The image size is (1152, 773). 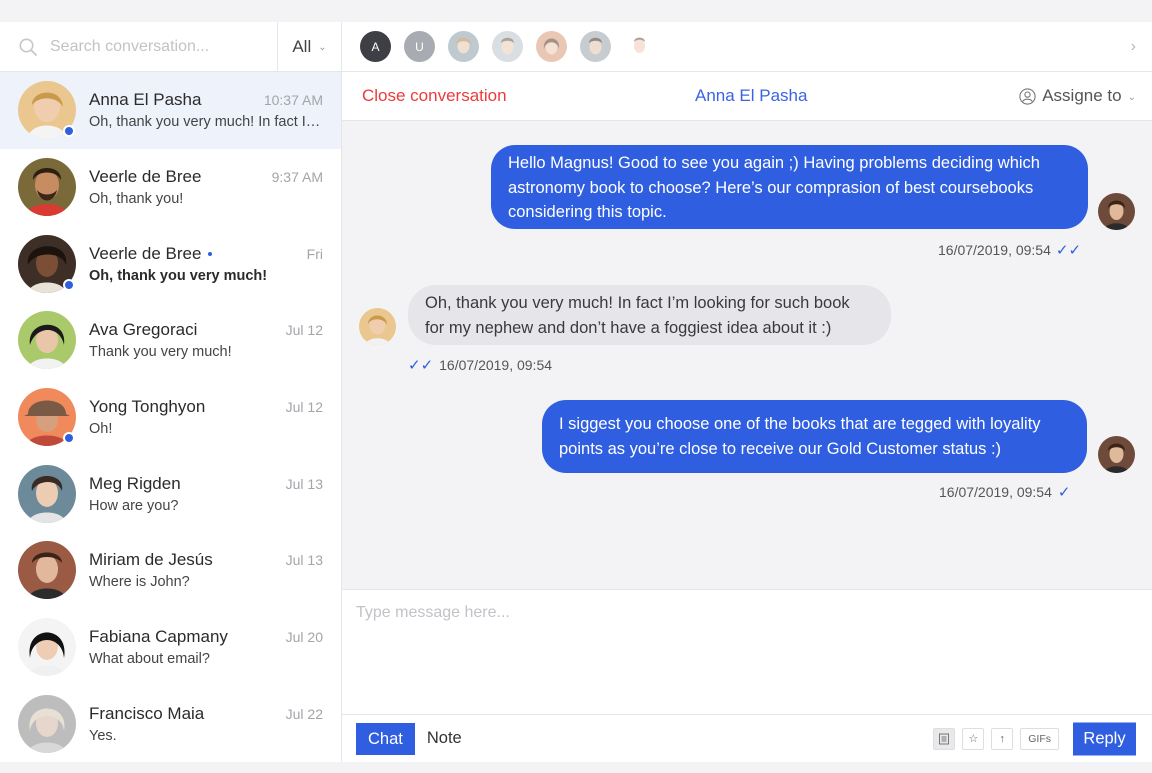 I want to click on composer-tools: ☆ ↑ GIFs, so click(x=992, y=738).